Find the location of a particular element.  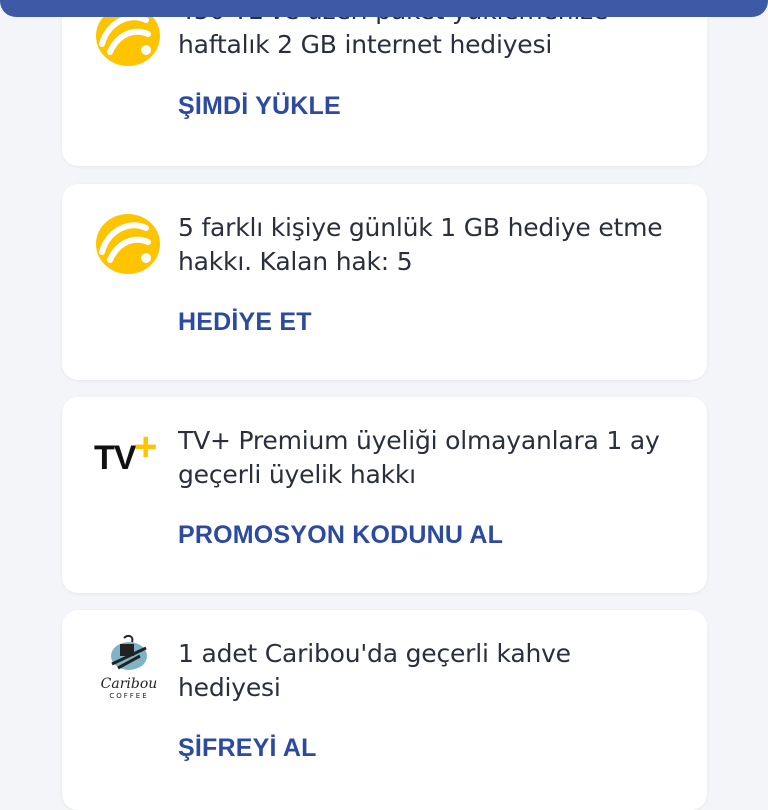

get-password-button: ŞİFREYİ AL is located at coordinates (247, 748).